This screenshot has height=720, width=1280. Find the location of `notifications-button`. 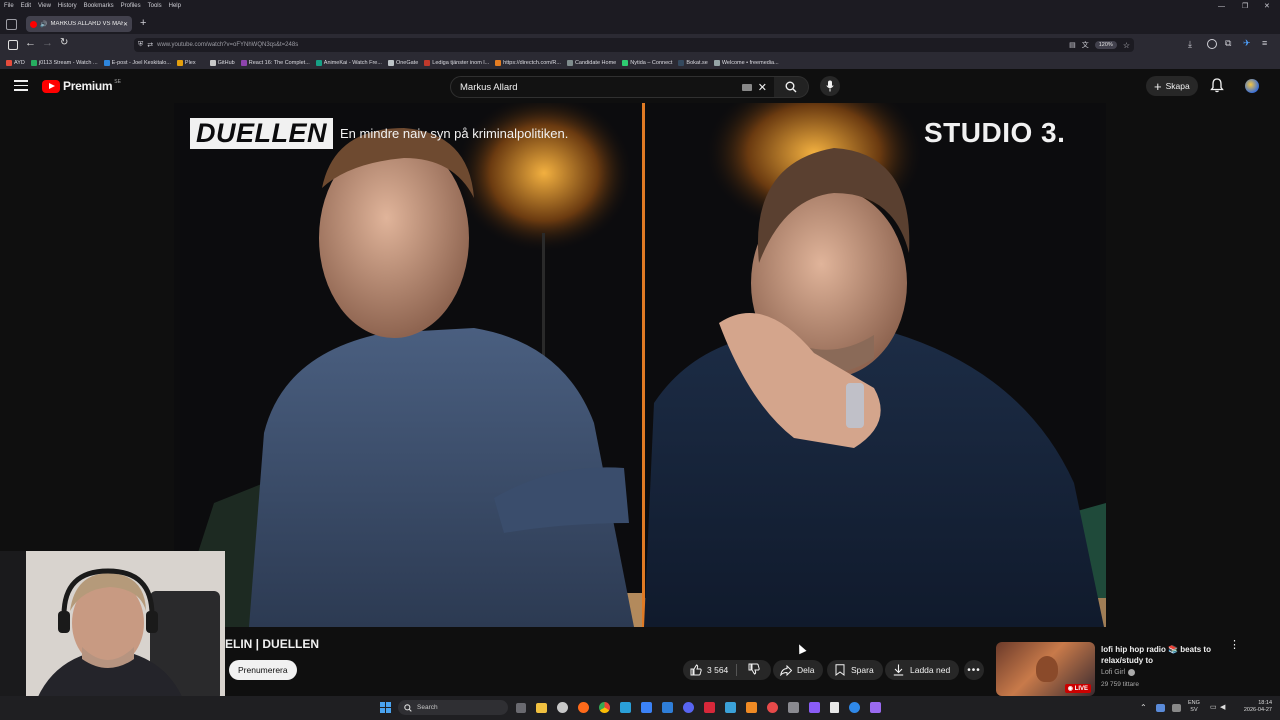

notifications-button is located at coordinates (1217, 88).